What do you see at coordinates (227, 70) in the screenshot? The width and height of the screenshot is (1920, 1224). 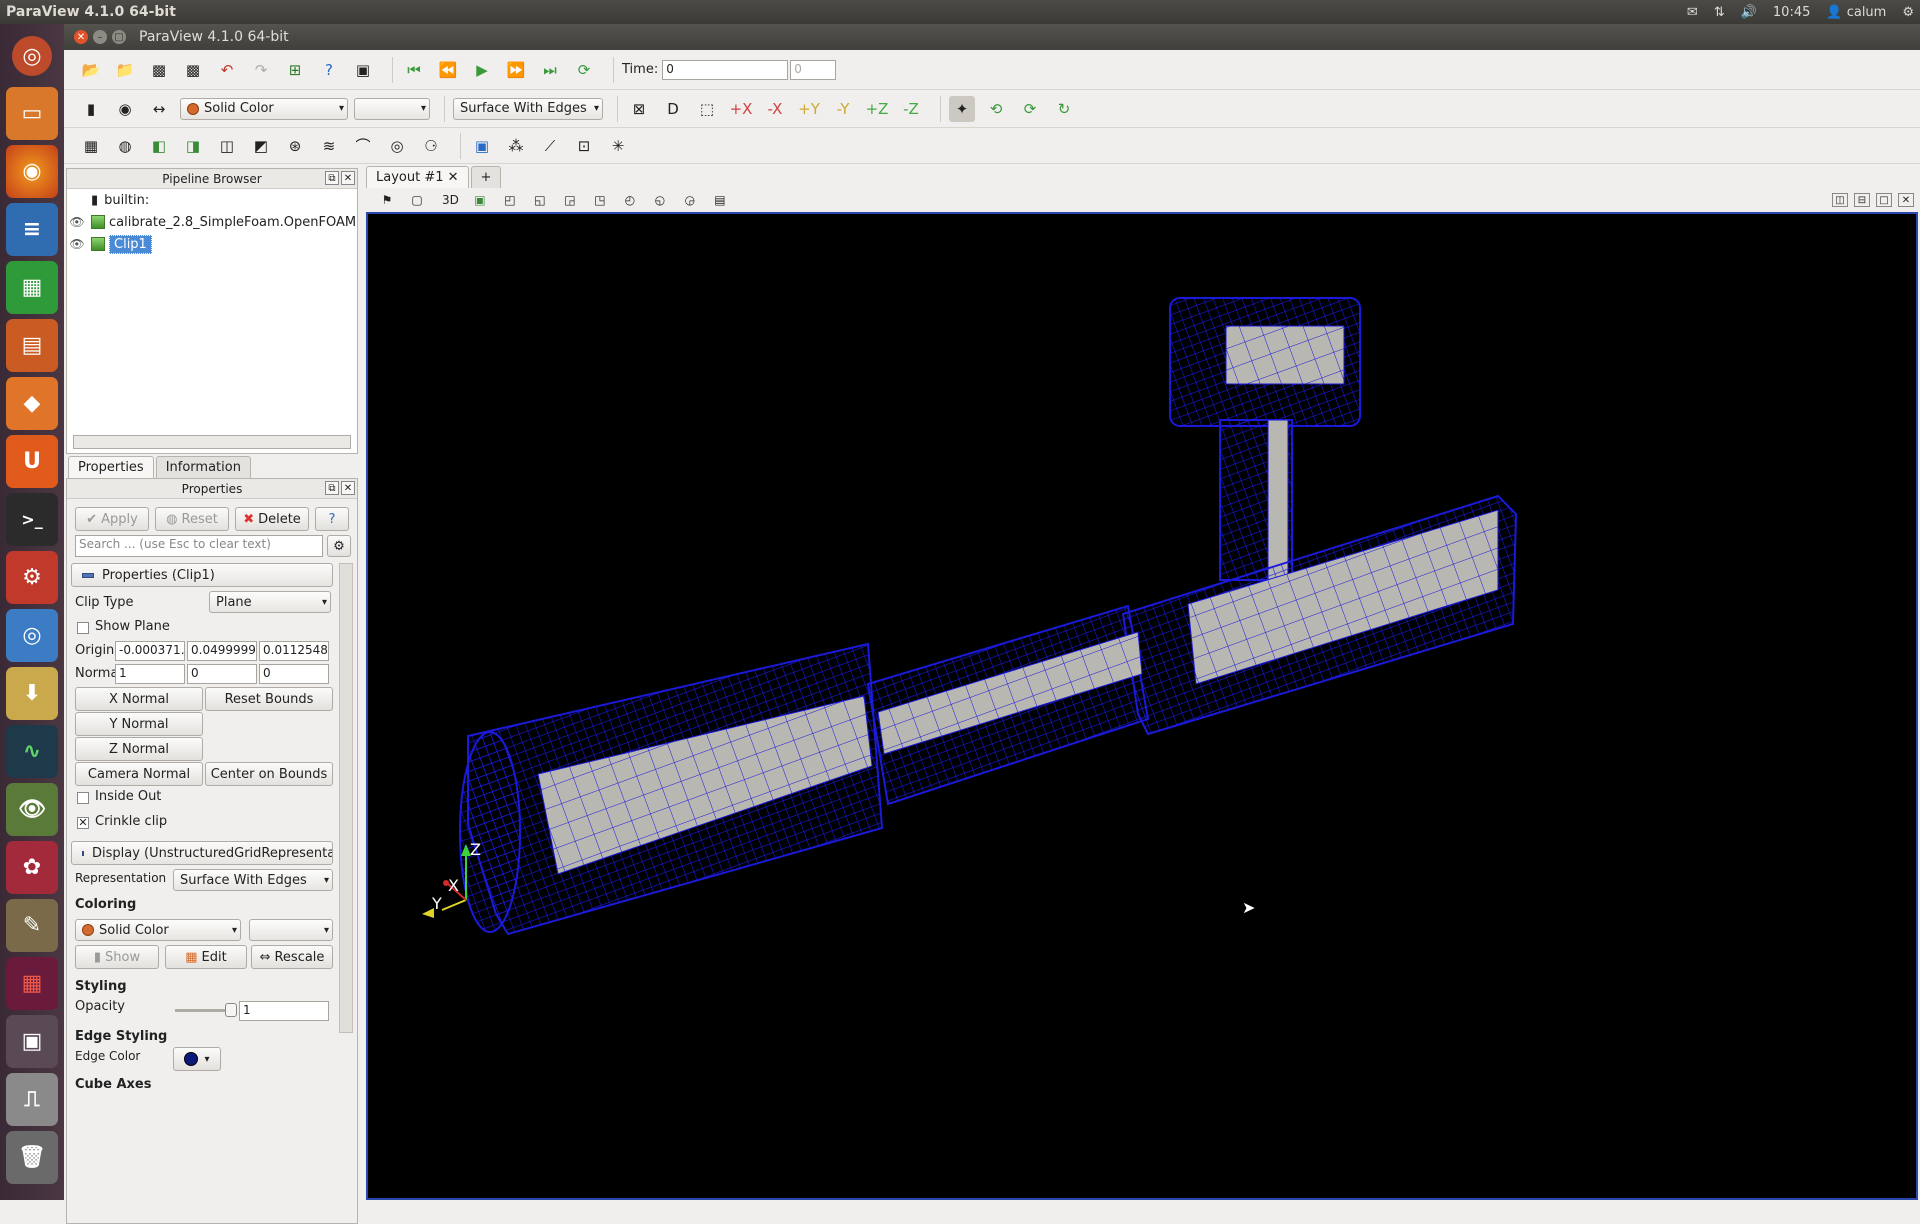 I see `undo-icon: ↶` at bounding box center [227, 70].